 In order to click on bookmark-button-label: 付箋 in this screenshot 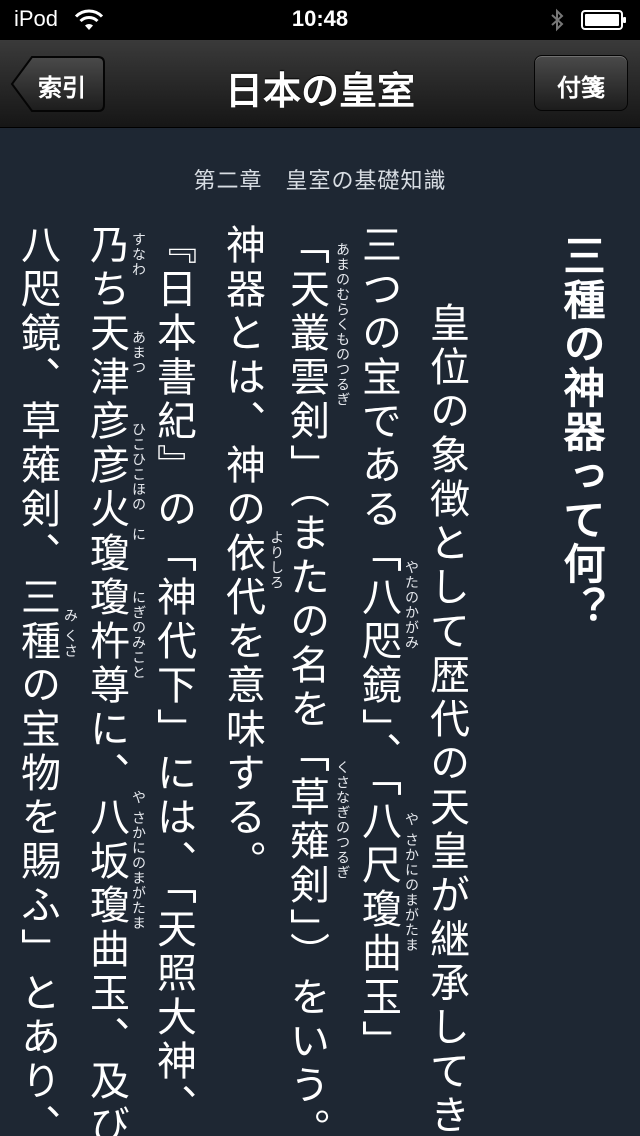, I will do `click(581, 88)`.